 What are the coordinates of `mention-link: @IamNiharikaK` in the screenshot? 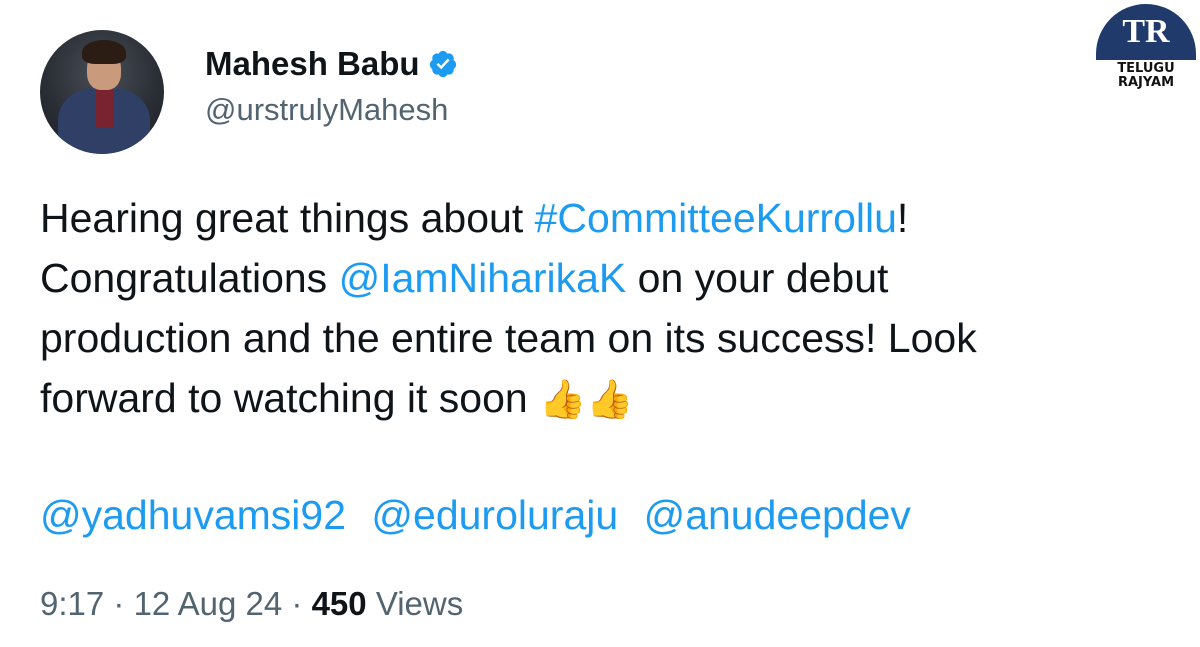 It's located at (483, 278).